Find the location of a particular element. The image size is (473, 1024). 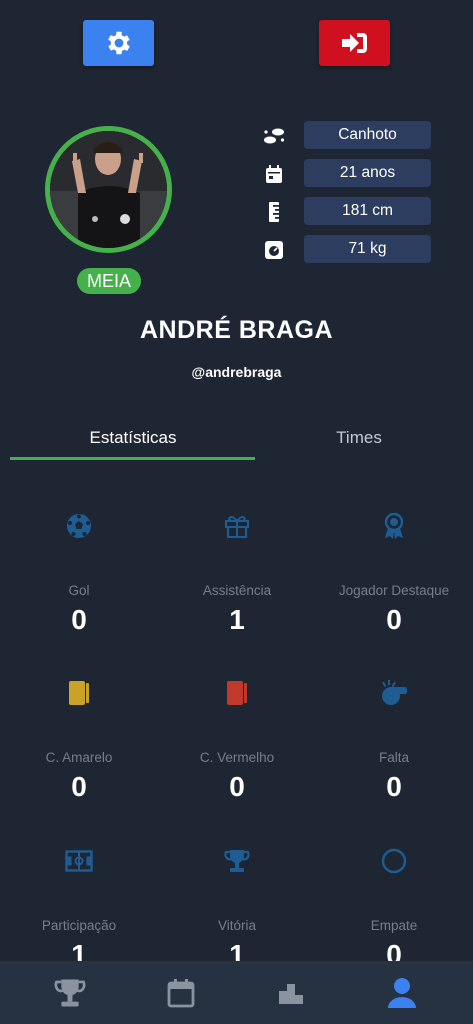

stat-label: Falta is located at coordinates (393, 757).